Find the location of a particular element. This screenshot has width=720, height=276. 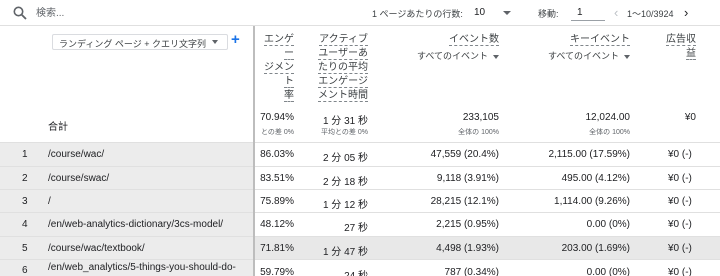

search-input is located at coordinates (136, 13).